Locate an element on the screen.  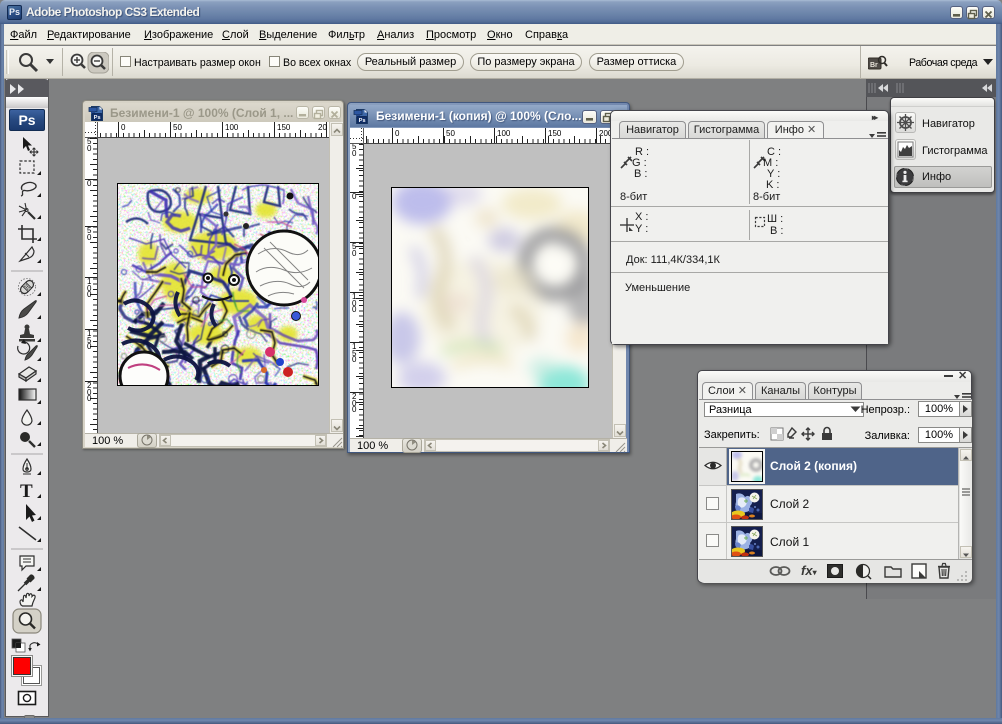
svg-text: Br is located at coordinates (874, 65).